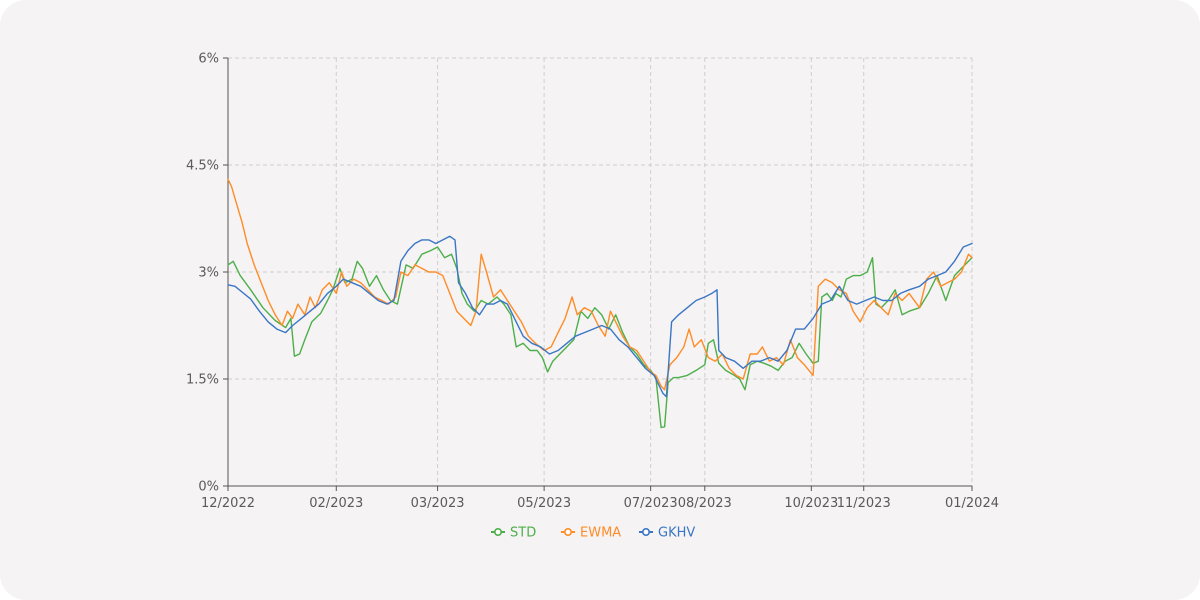 The image size is (1200, 600). I want to click on legend-label: EWMA, so click(600, 533).